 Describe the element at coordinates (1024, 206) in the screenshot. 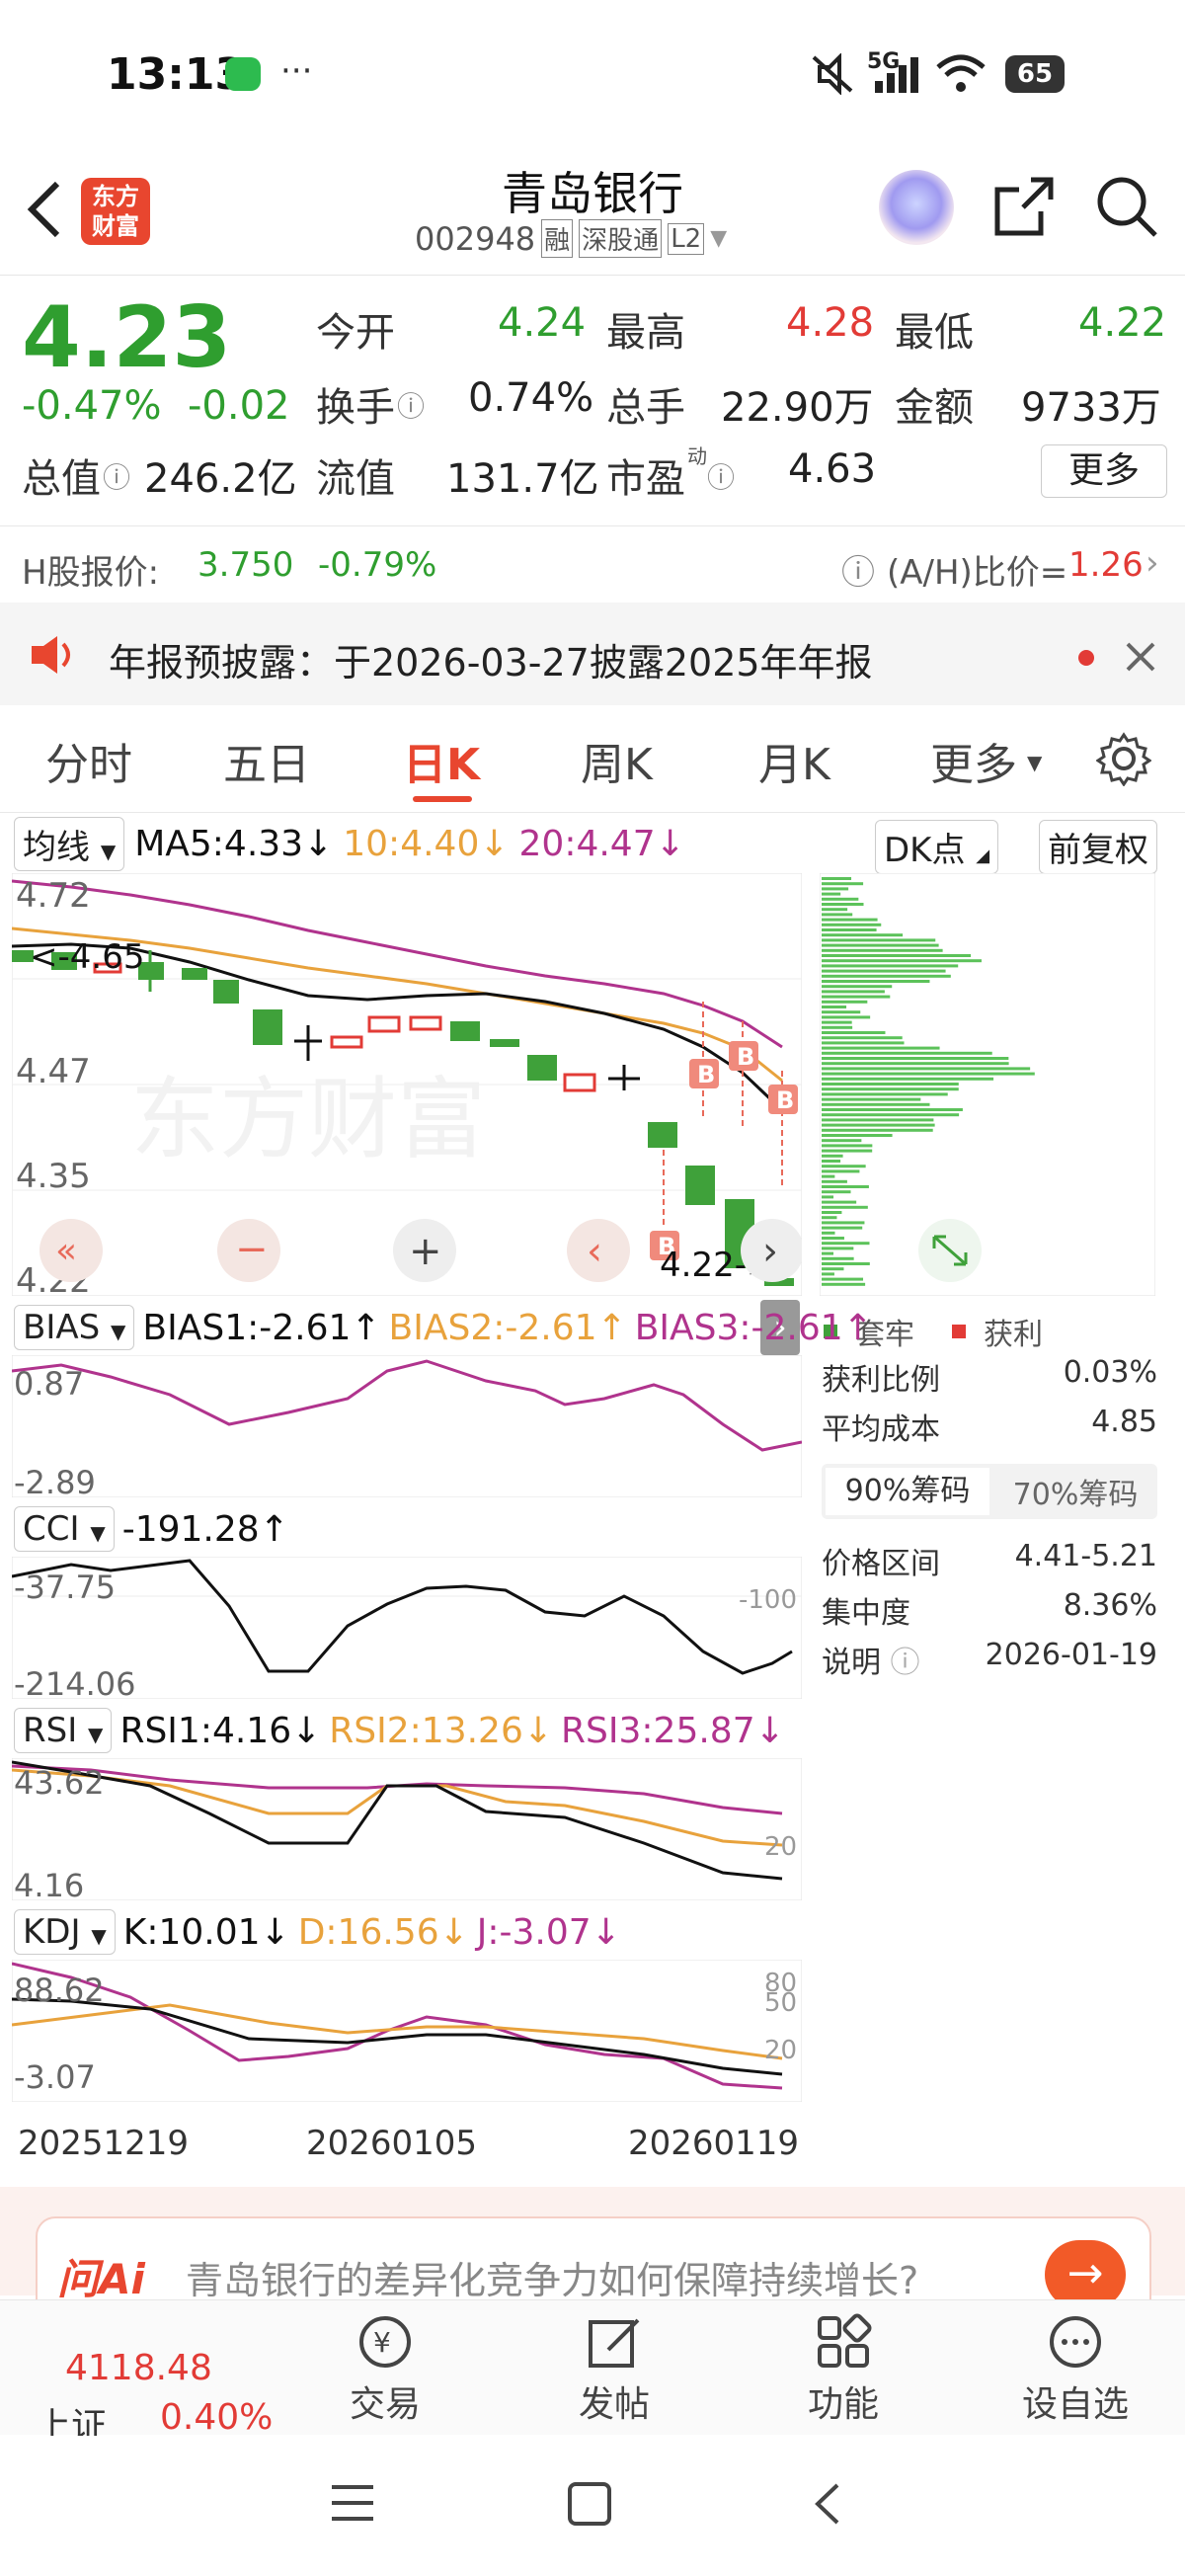

I see `share-icon` at that location.